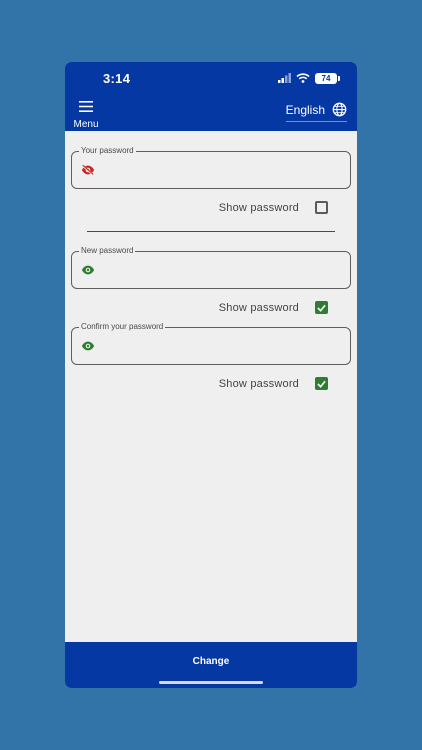 Image resolution: width=422 pixels, height=750 pixels. What do you see at coordinates (86, 106) in the screenshot?
I see `hamburger-icon` at bounding box center [86, 106].